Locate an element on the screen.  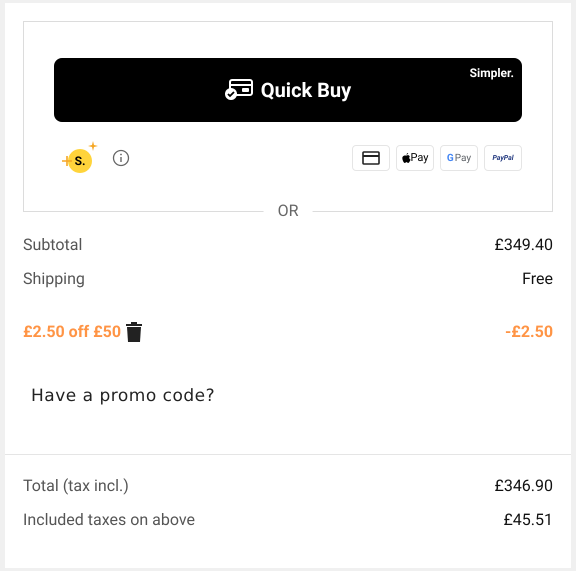
summary-value: Free is located at coordinates (537, 279).